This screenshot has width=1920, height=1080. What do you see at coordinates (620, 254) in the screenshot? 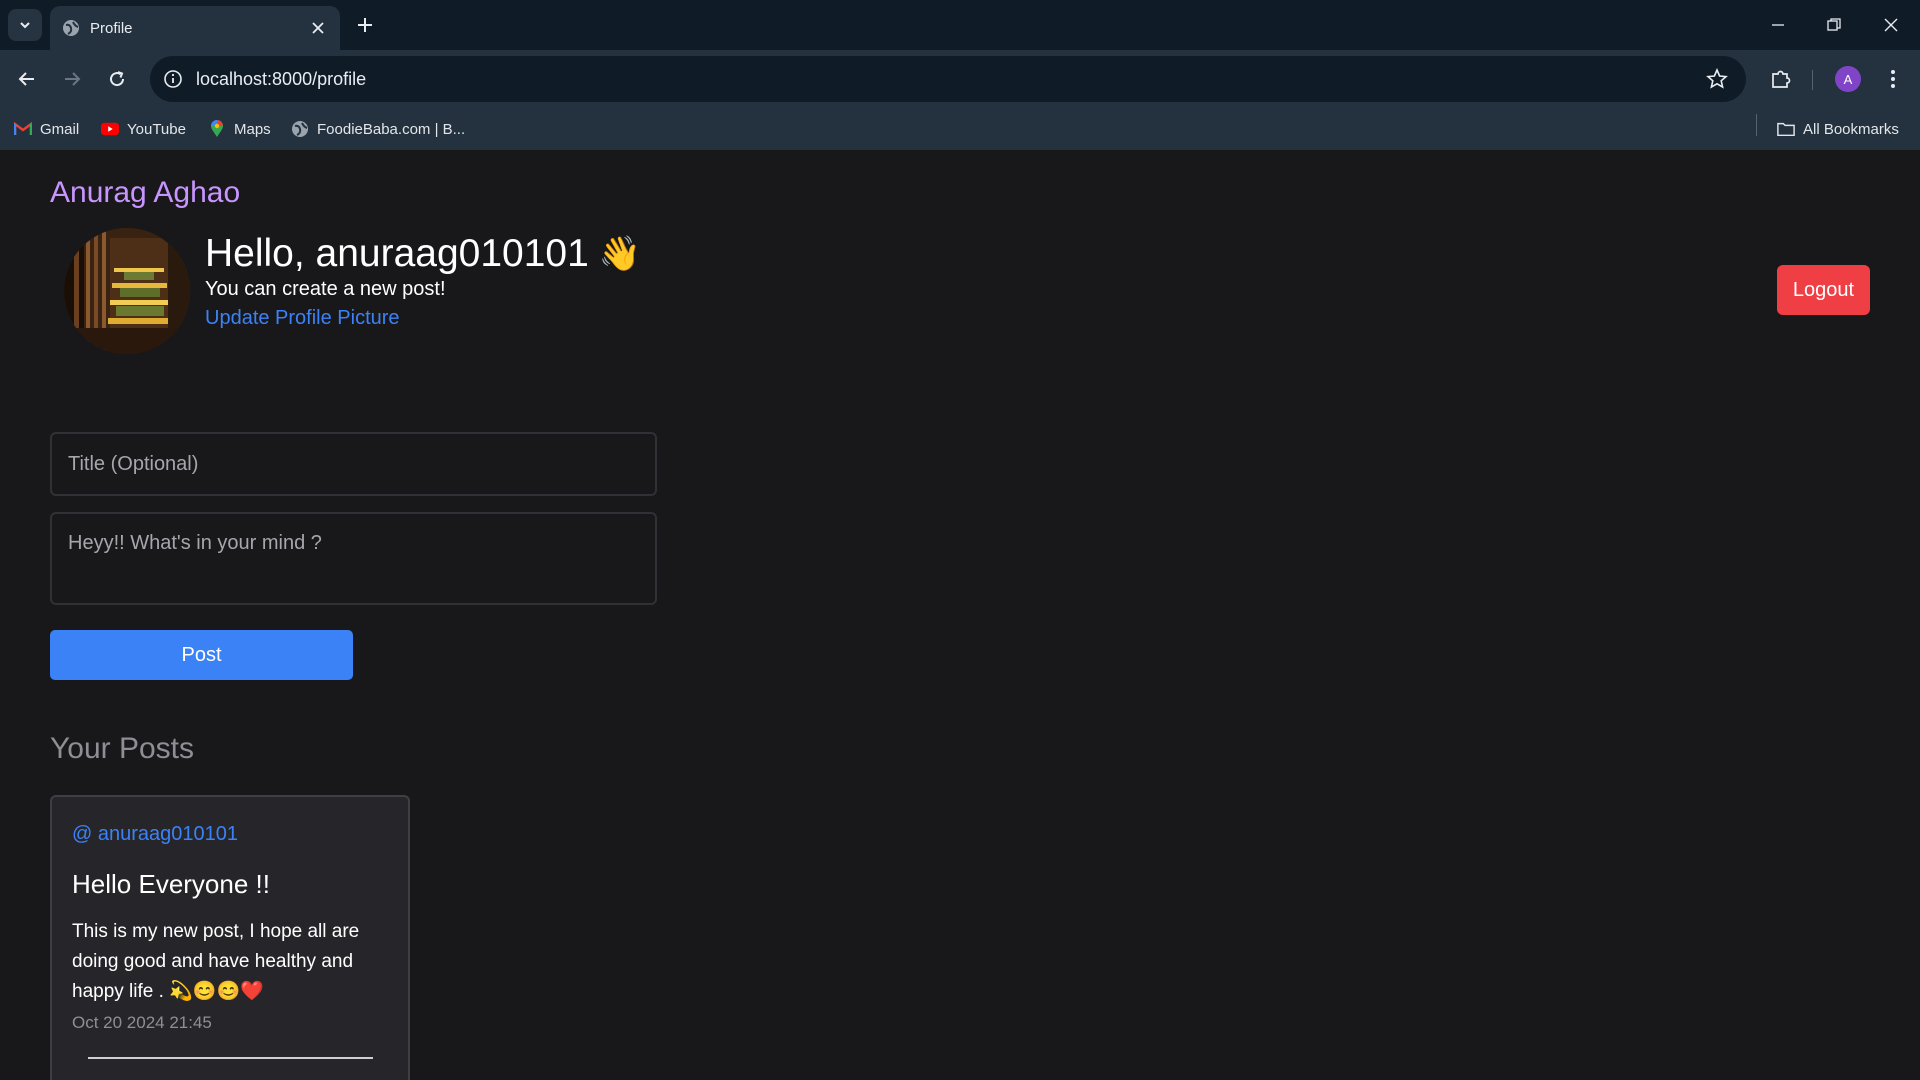
I see `waving-hand-icon: 👋` at bounding box center [620, 254].